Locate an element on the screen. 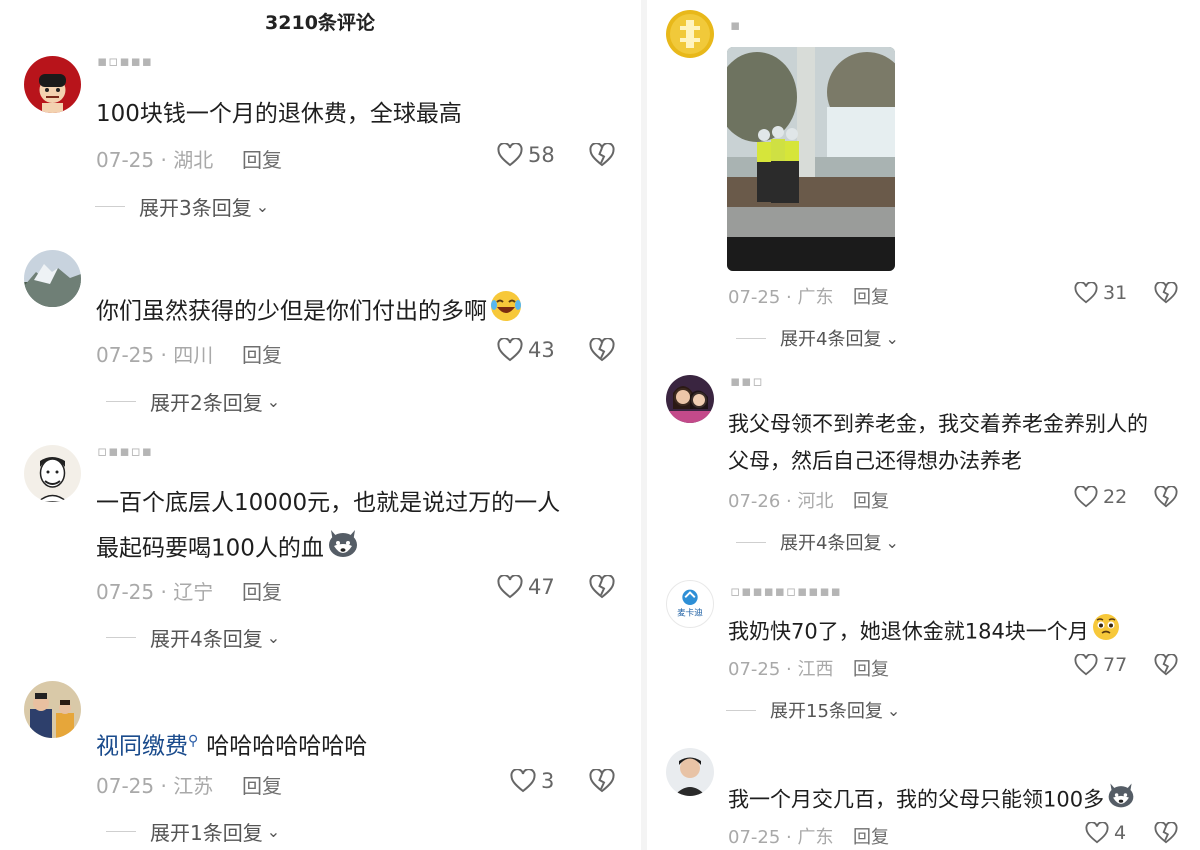 The image size is (1200, 850). comment-text-content: 我奶快70了，她退休金就184块一个月 is located at coordinates (908, 631).